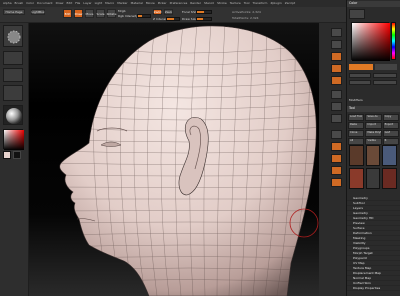  I want to click on menu-item-zscript: Zscript, so click(290, 3).